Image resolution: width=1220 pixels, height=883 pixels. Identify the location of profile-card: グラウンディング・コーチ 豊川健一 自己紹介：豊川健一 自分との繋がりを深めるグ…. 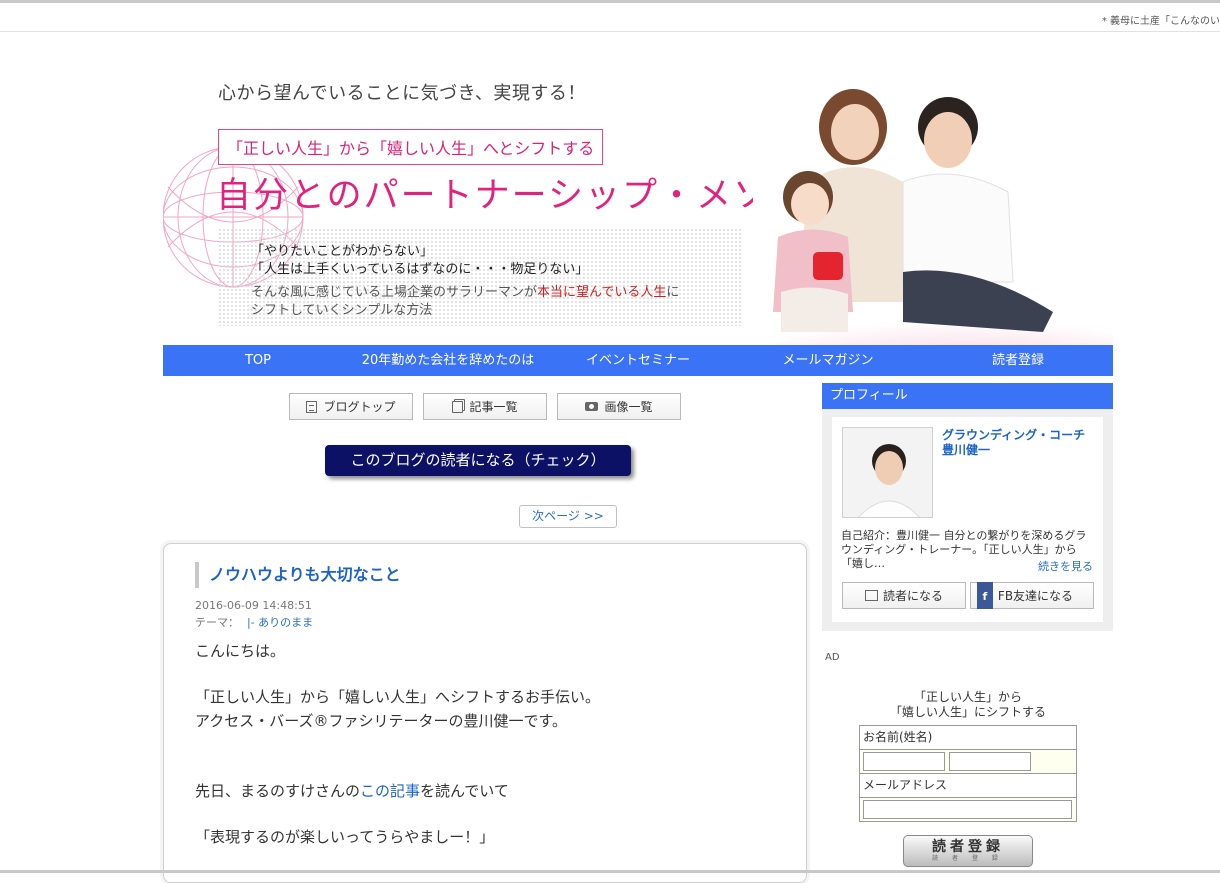
(967, 519).